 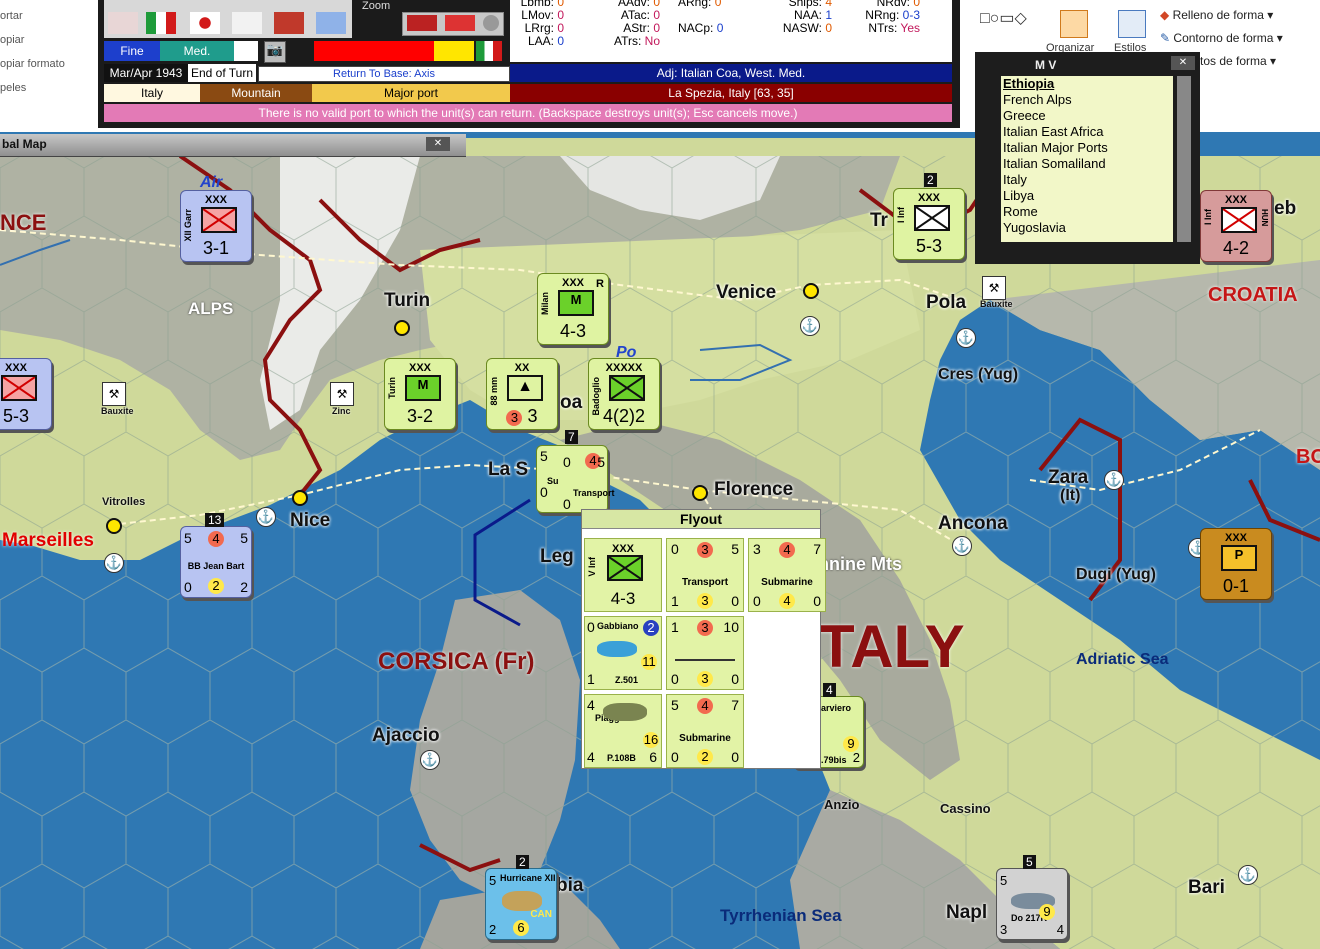 What do you see at coordinates (860, 564) in the screenshot?
I see `label-apennine: nnine Mts` at bounding box center [860, 564].